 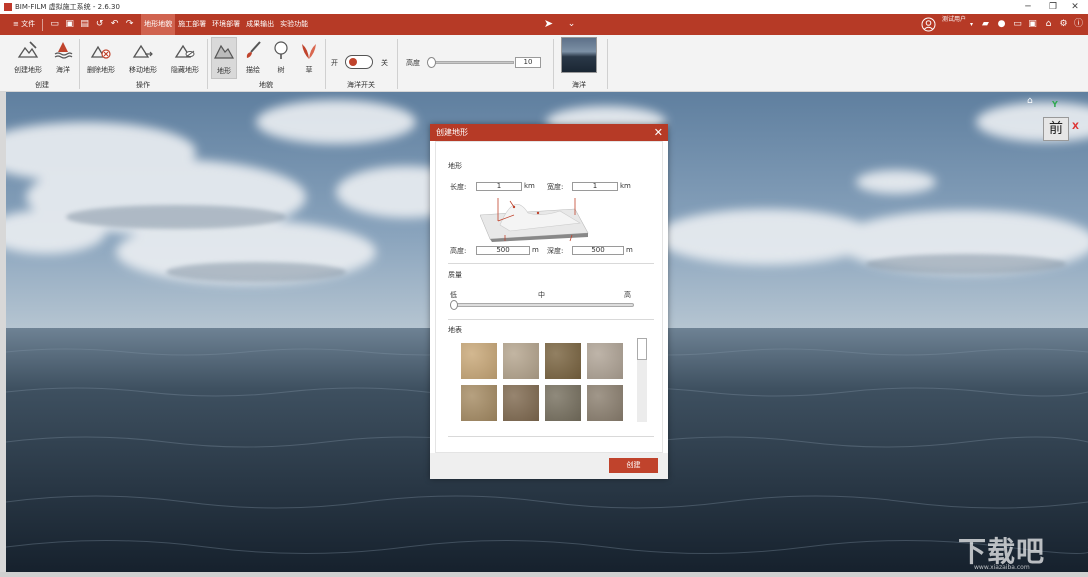 What do you see at coordinates (158, 24) in the screenshot?
I see `tab-terrain: 地形地貌` at bounding box center [158, 24].